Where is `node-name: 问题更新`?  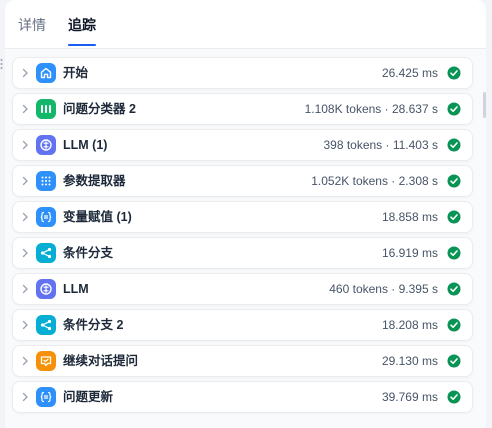 node-name: 问题更新 is located at coordinates (88, 397).